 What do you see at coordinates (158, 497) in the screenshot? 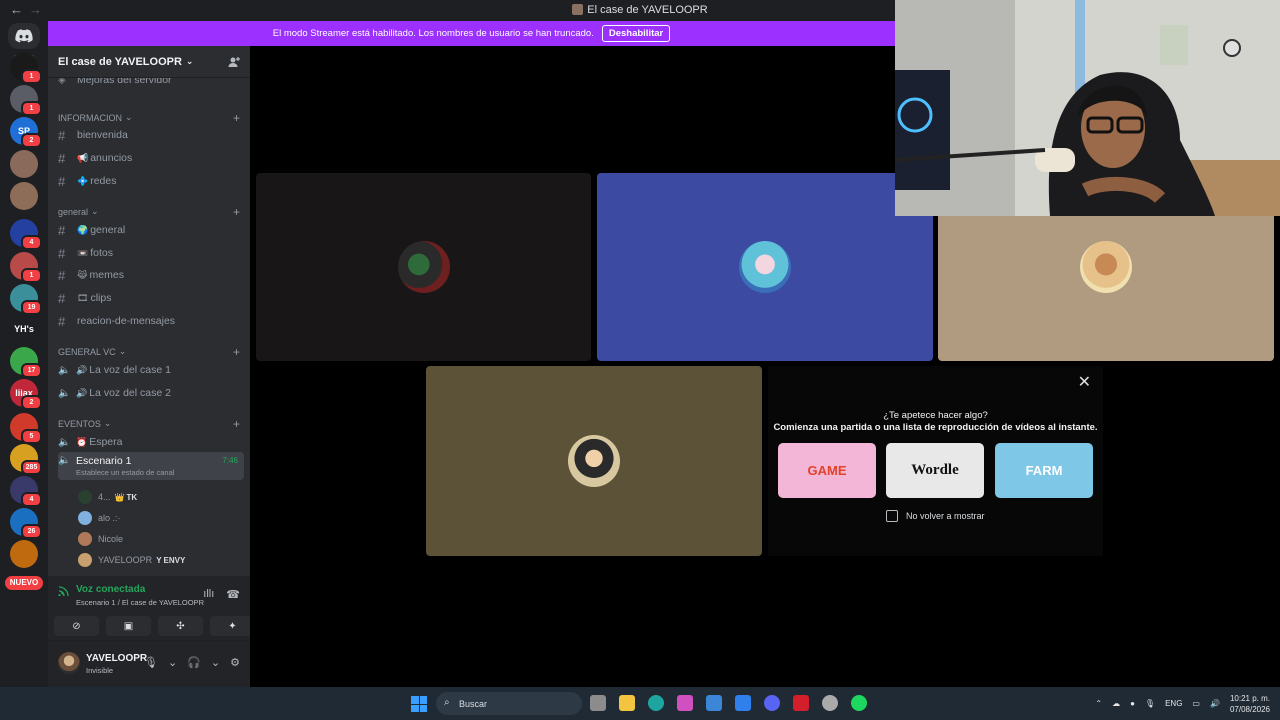
I see `voice-member: 4... 👑 TK` at bounding box center [158, 497].